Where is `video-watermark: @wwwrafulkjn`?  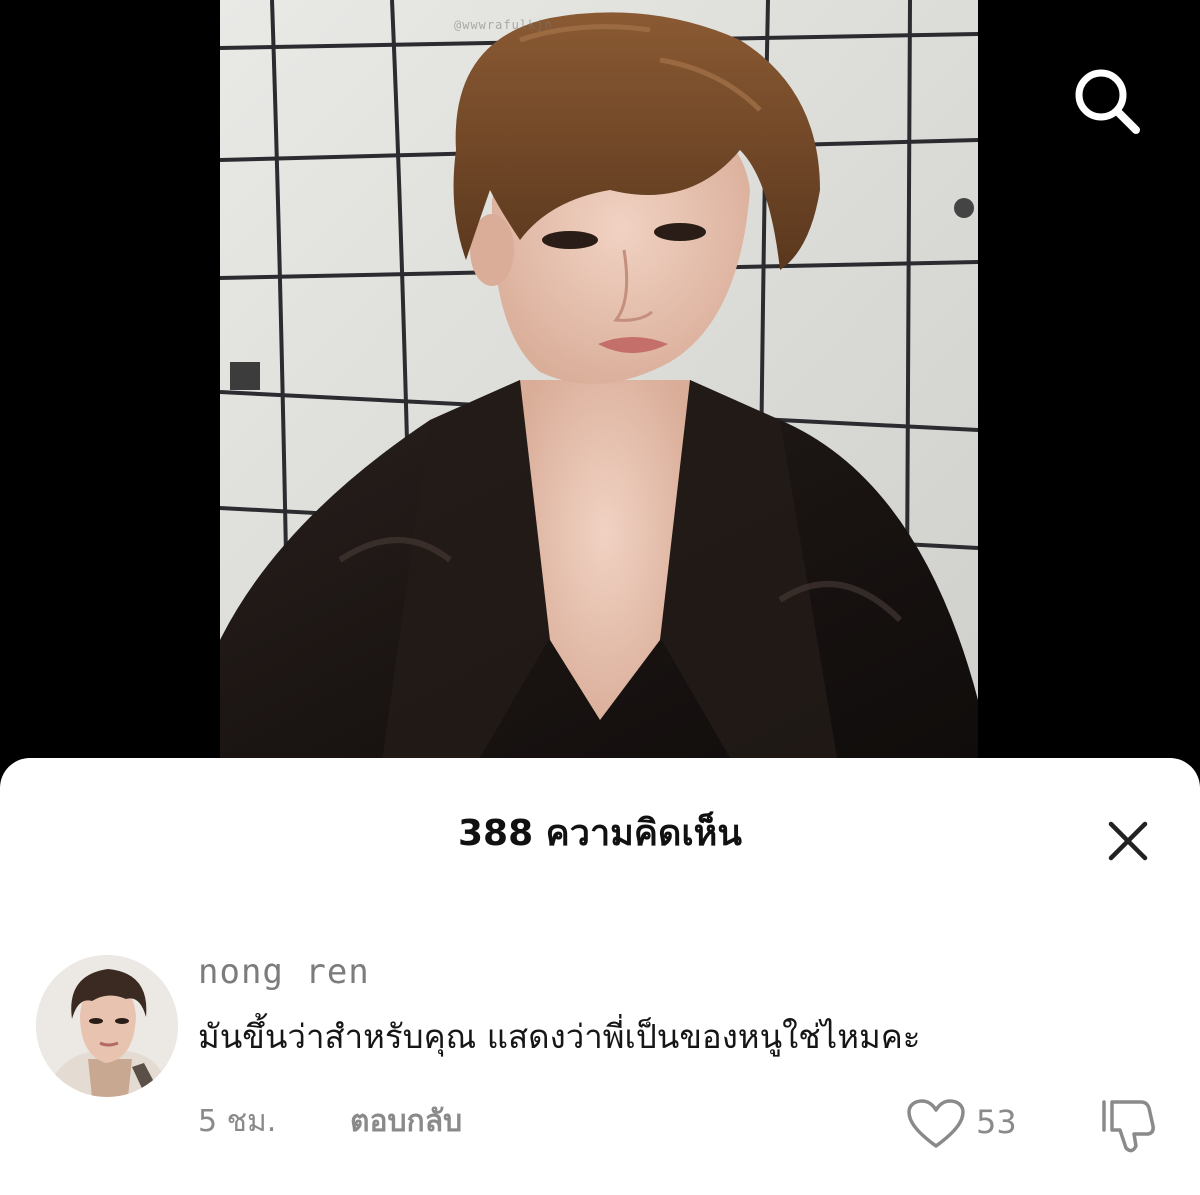 video-watermark: @wwwrafulkjn is located at coordinates (503, 25).